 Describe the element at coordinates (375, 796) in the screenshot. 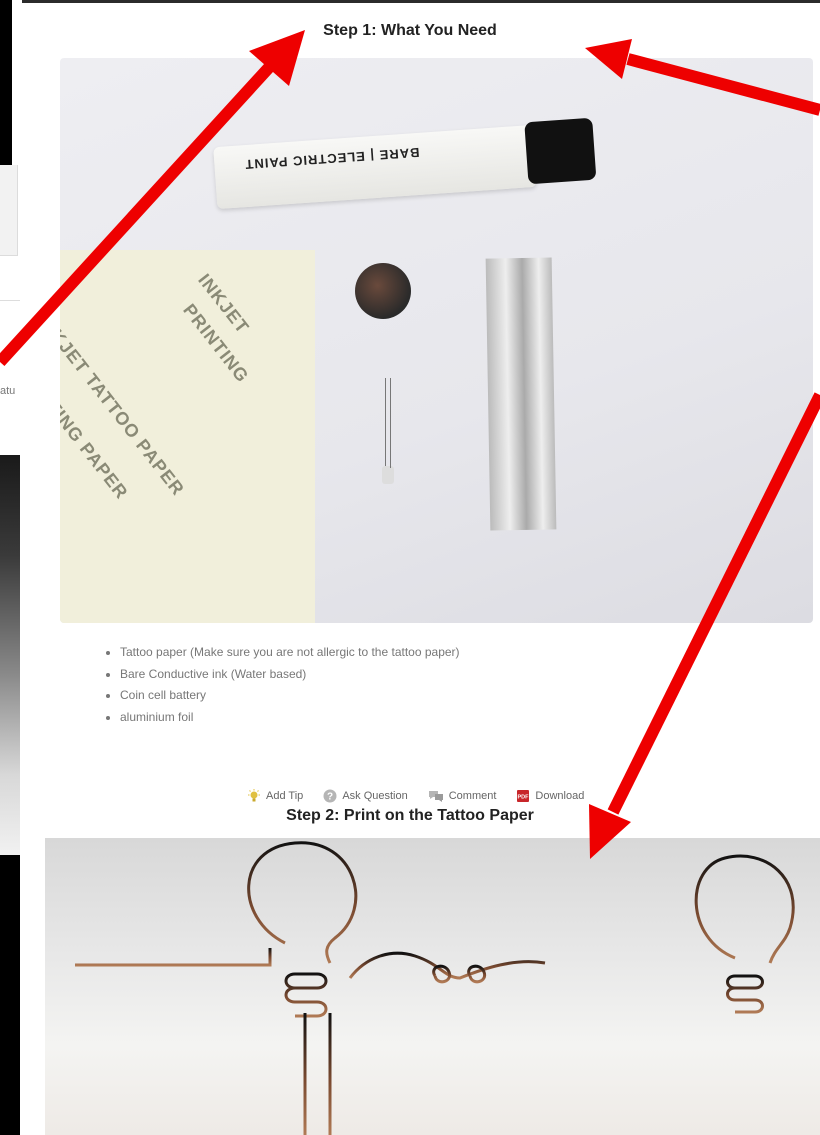

I see `ask-question-label: Ask Question` at that location.